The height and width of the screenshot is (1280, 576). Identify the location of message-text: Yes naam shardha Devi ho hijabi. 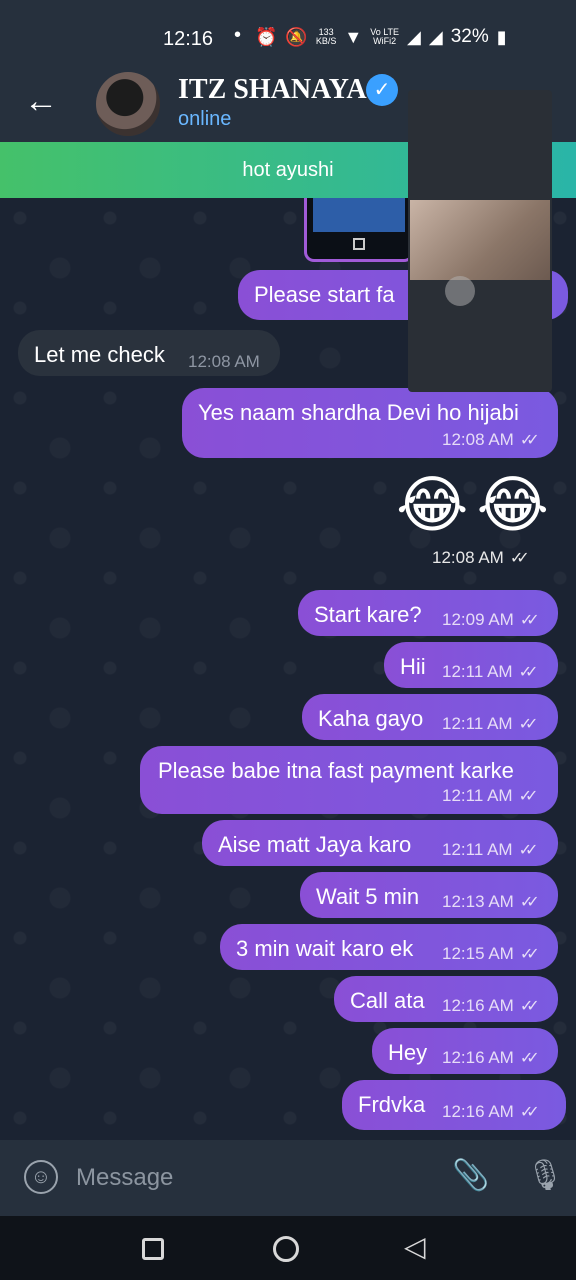
(358, 412).